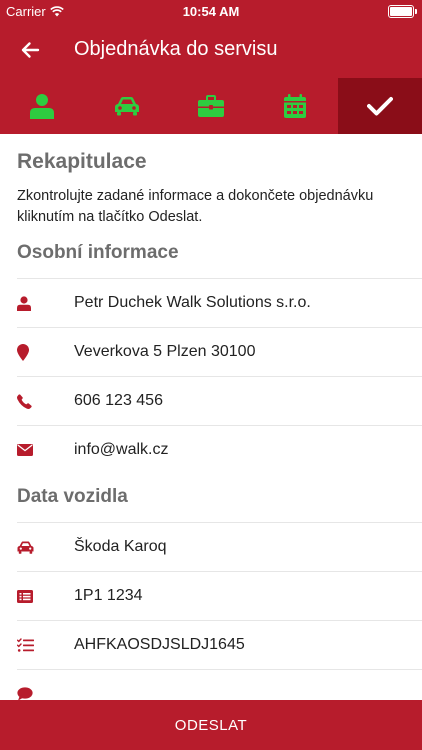 The height and width of the screenshot is (750, 422). Describe the element at coordinates (211, 547) in the screenshot. I see `vehicle-model-row: Škoda Karoq` at that location.